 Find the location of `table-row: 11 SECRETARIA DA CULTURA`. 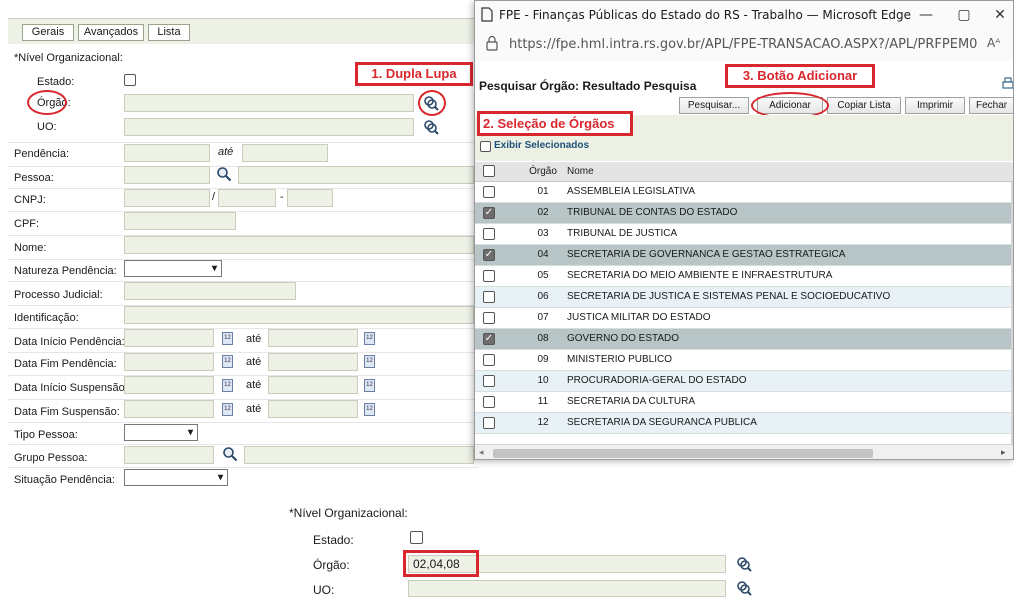

table-row: 11 SECRETARIA DA CULTURA is located at coordinates (743, 402).